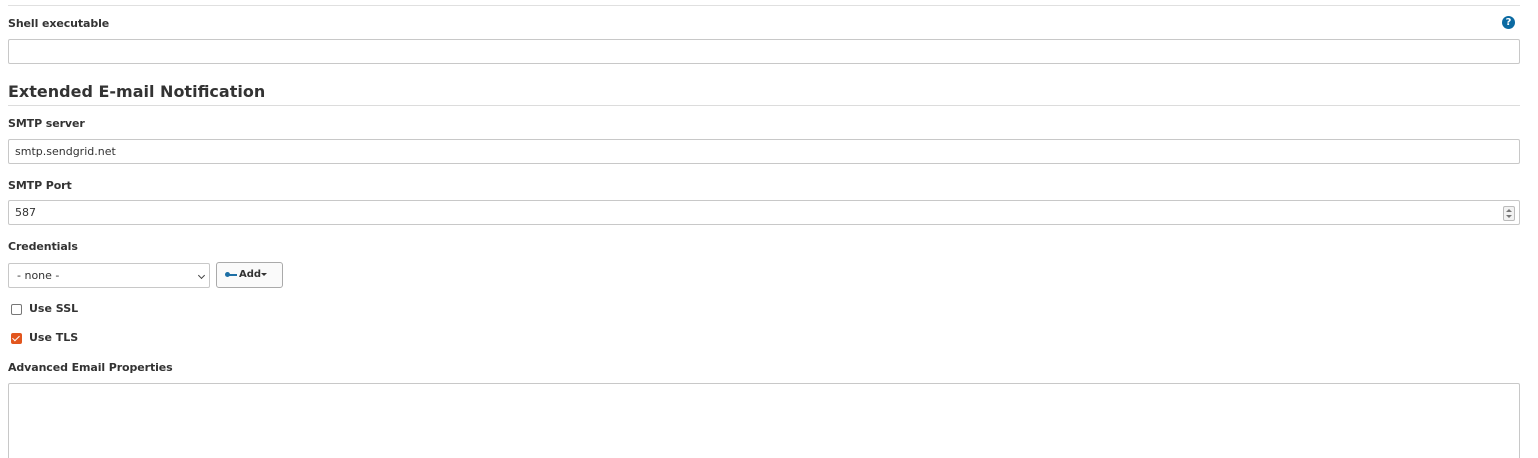 This screenshot has width=1538, height=458. Describe the element at coordinates (231, 275) in the screenshot. I see `key-icon` at that location.